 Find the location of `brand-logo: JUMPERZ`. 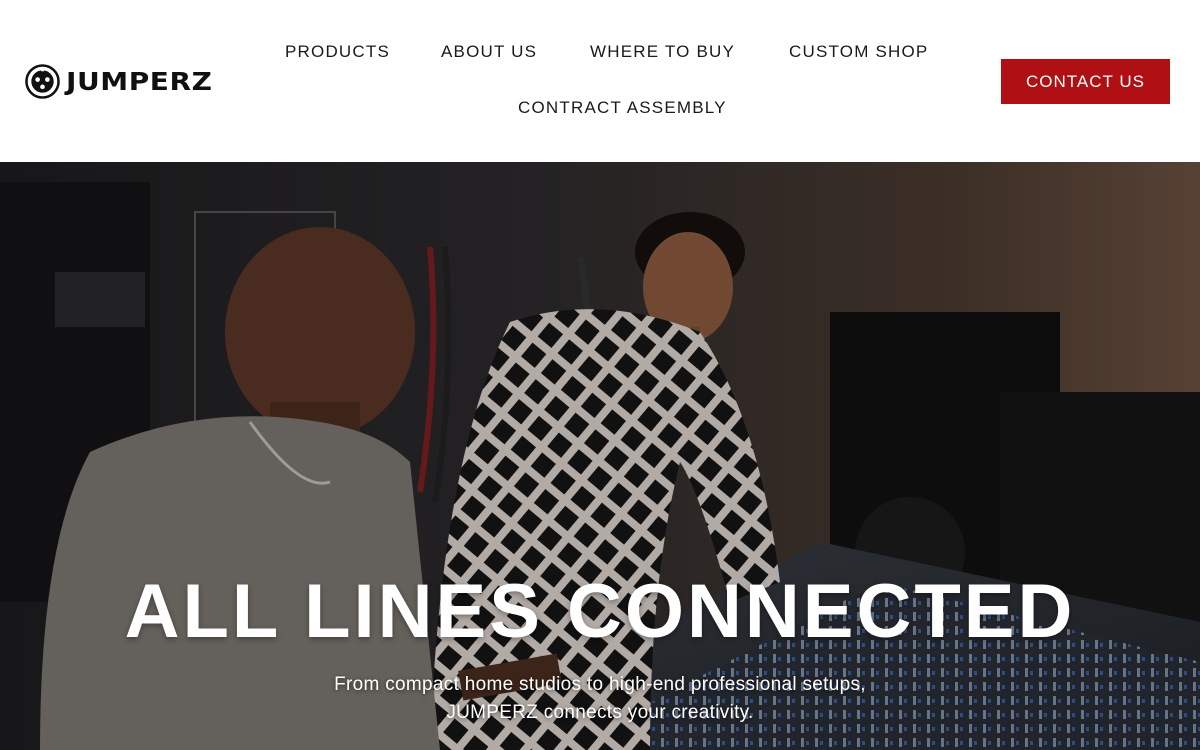

brand-logo: JUMPERZ is located at coordinates (118, 81).